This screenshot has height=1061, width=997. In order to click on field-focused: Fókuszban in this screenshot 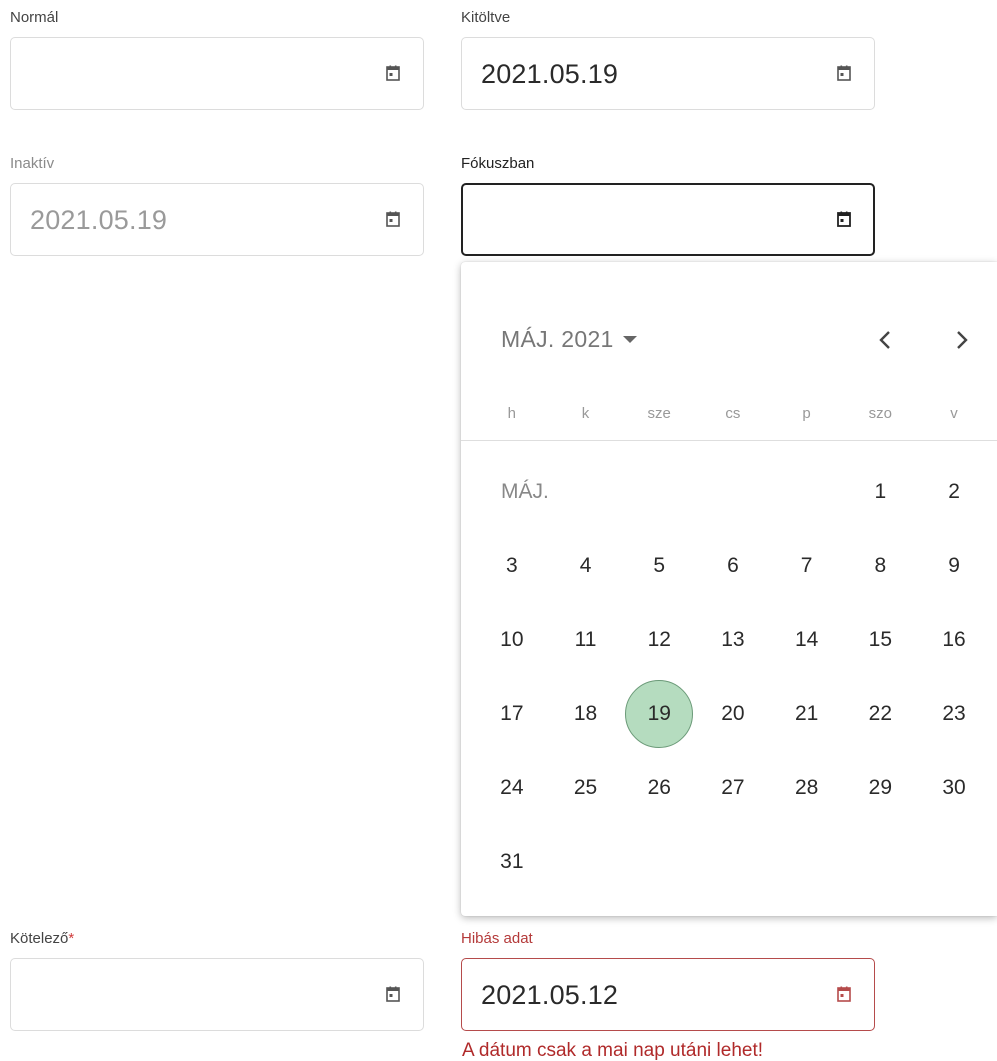, I will do `click(668, 205)`.